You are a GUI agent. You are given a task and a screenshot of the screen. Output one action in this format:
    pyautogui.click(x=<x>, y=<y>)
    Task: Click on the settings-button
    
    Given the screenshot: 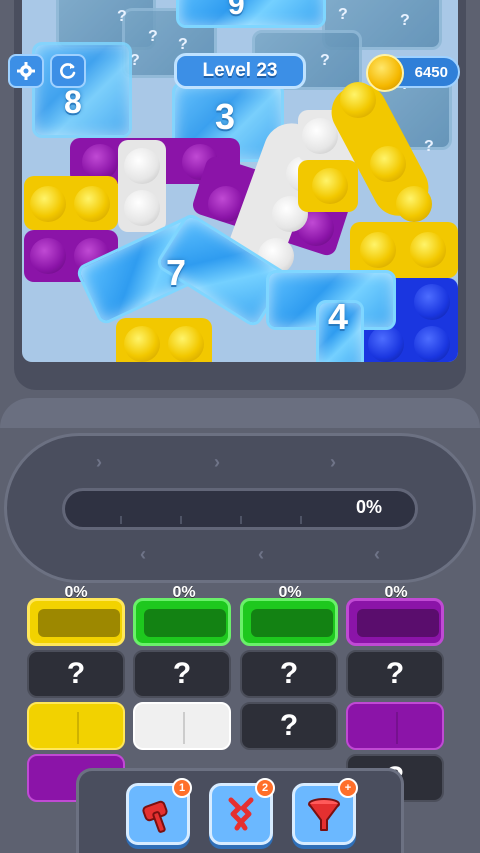 What is the action you would take?
    pyautogui.click(x=26, y=71)
    